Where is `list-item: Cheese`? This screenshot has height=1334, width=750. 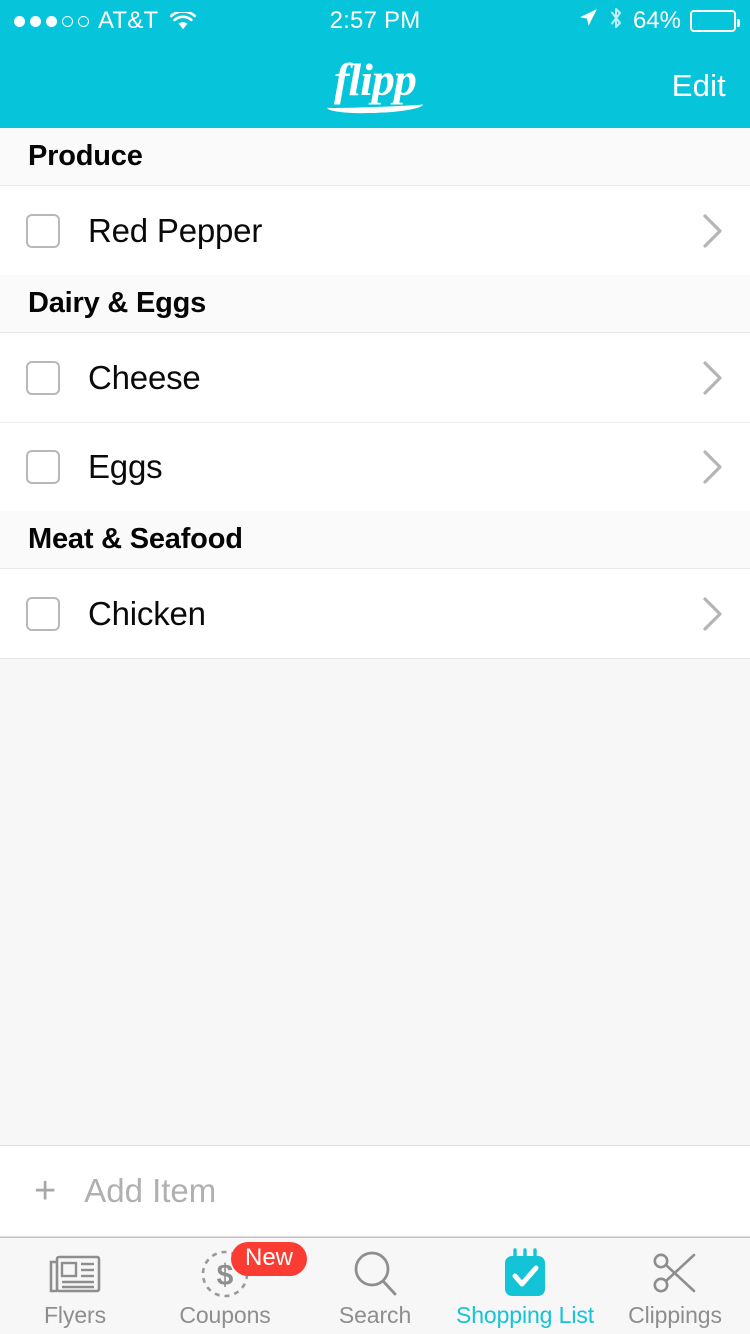
list-item: Cheese is located at coordinates (375, 377).